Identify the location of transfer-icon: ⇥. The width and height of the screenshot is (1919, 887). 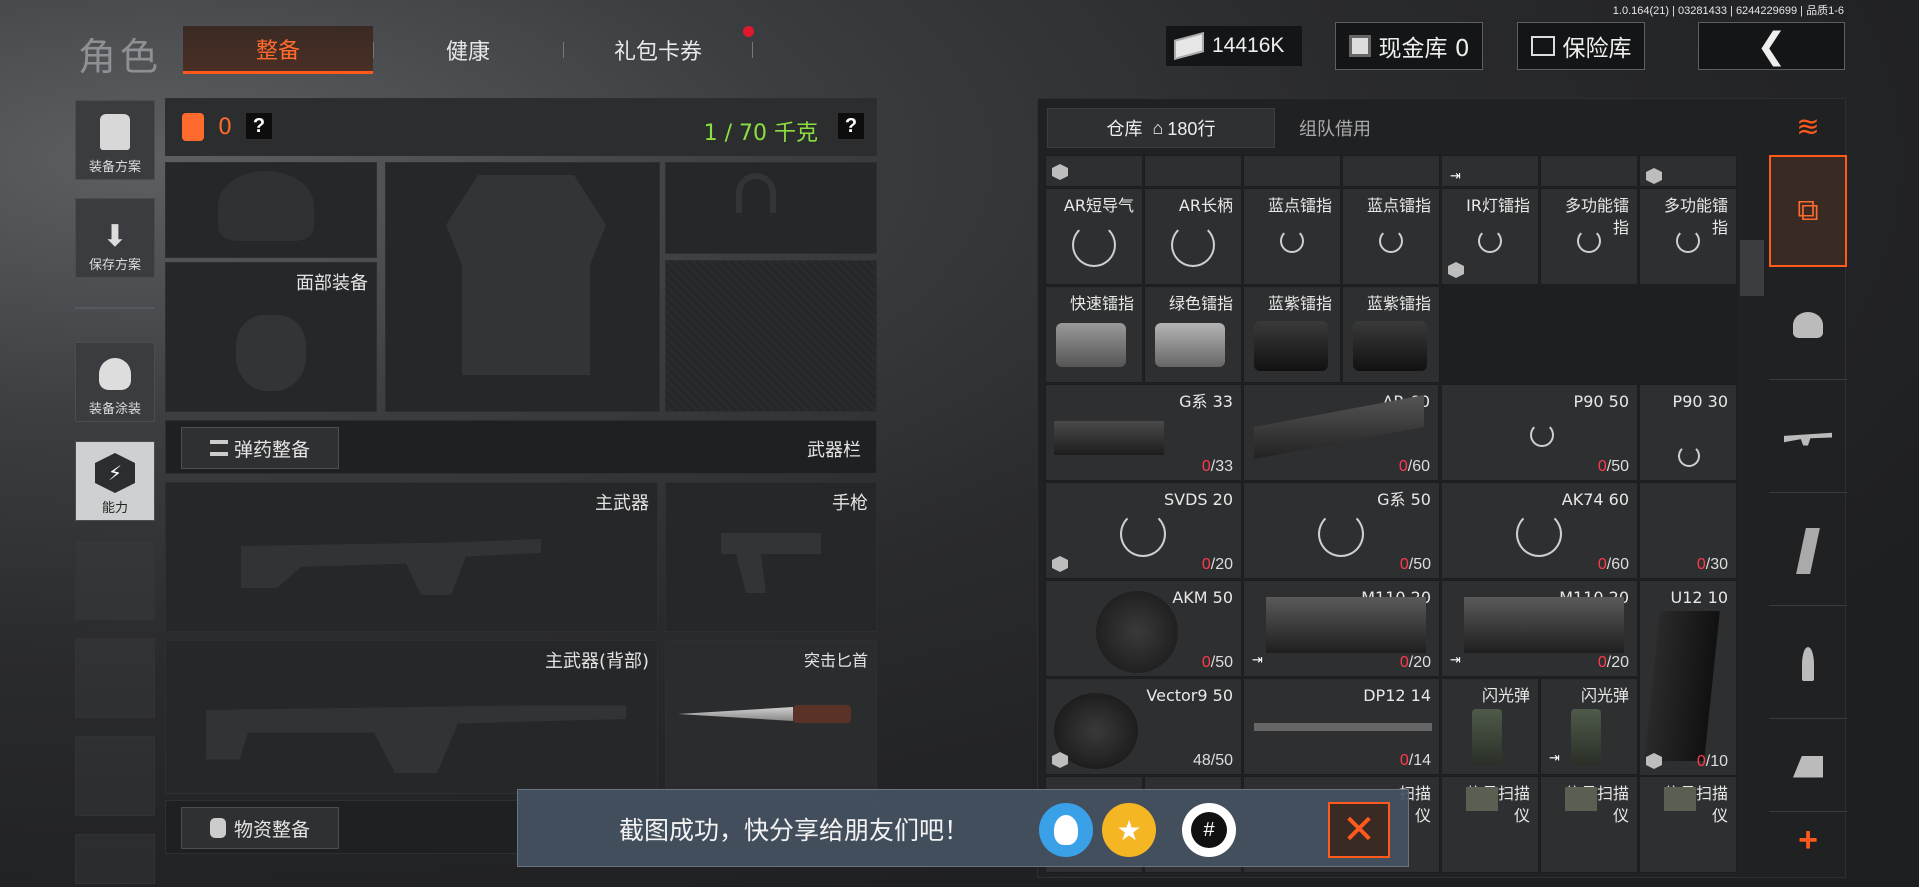
(1554, 757).